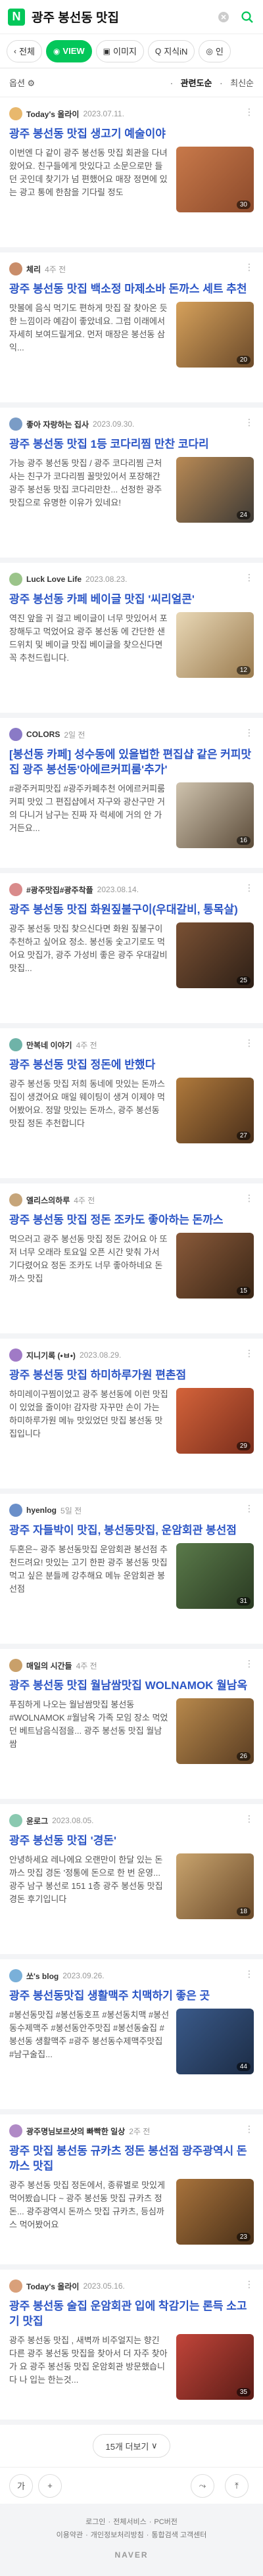 The height and width of the screenshot is (2576, 263). I want to click on share-icon: ⤳, so click(202, 2486).